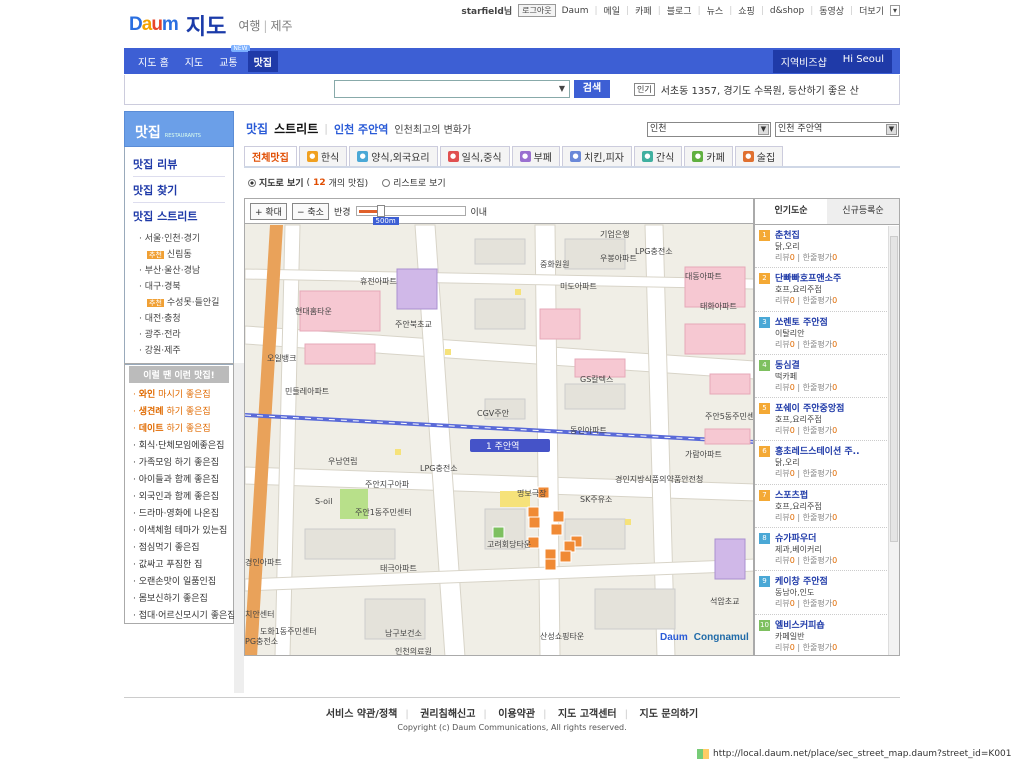  What do you see at coordinates (179, 529) in the screenshot?
I see `theme-item: · 이색체험 테마가 있는집` at bounding box center [179, 529].